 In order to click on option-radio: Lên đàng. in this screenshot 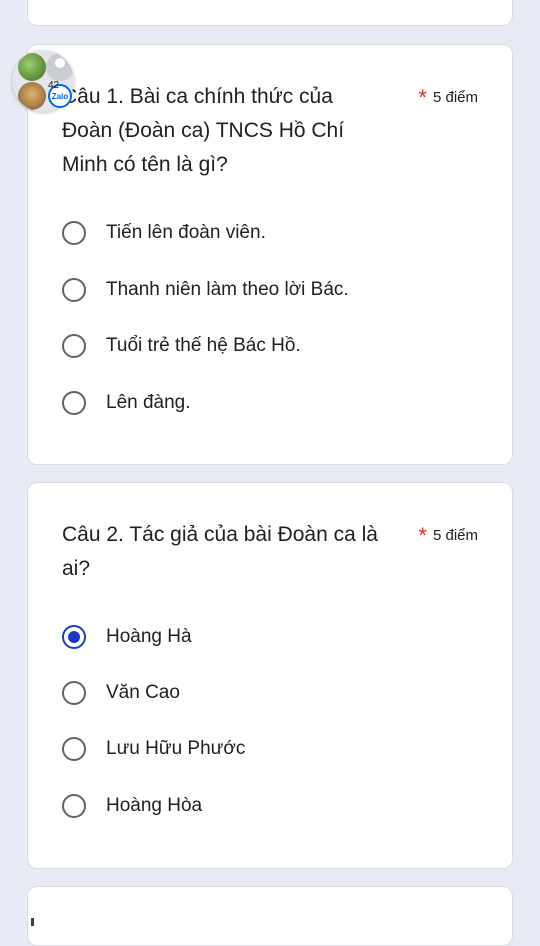, I will do `click(126, 403)`.